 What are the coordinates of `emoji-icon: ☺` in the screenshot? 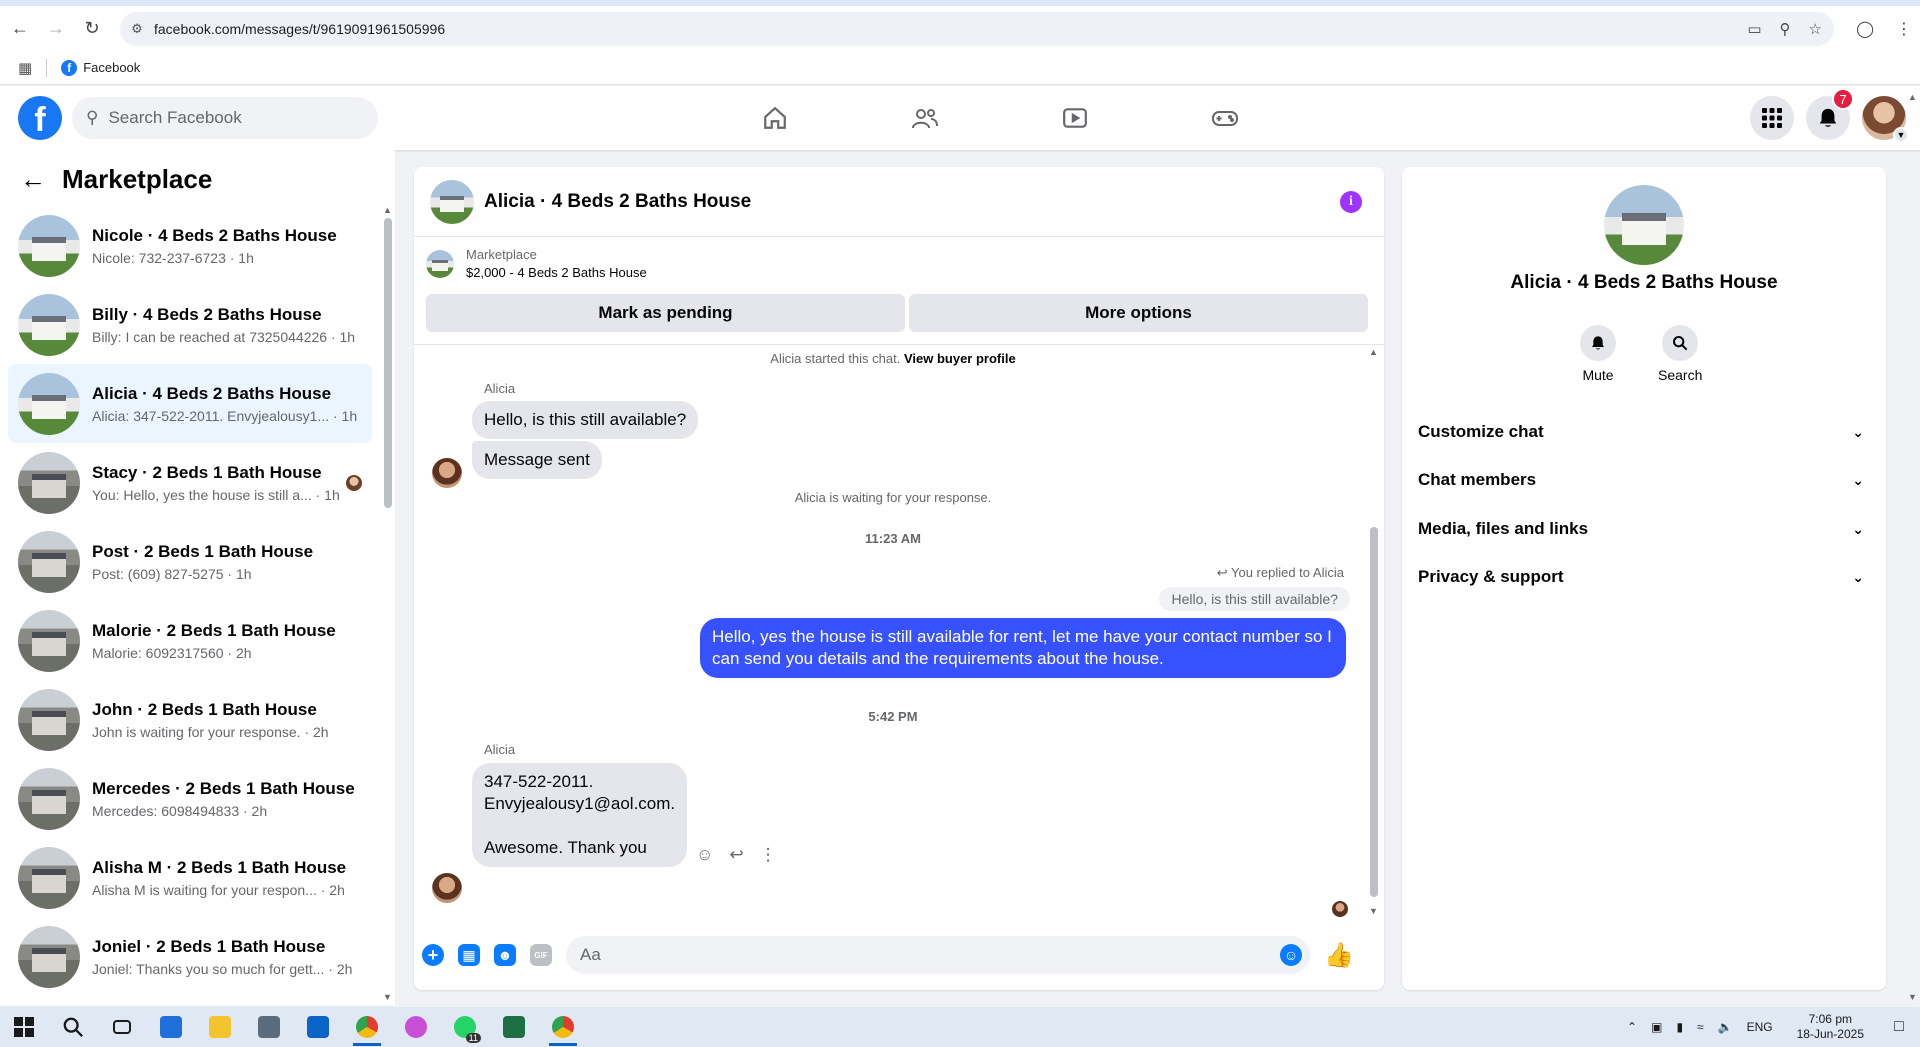 It's located at (1291, 955).